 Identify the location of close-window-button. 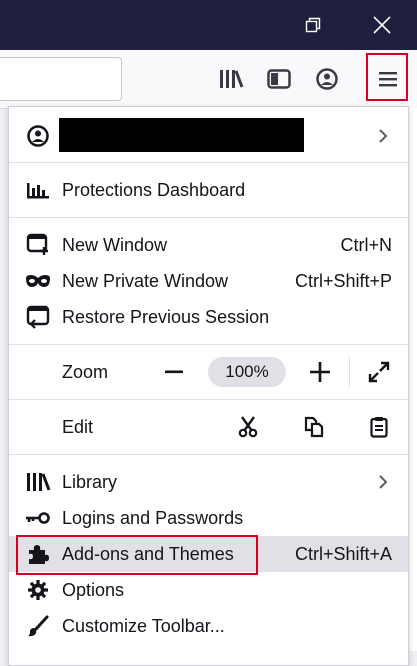
(382, 25).